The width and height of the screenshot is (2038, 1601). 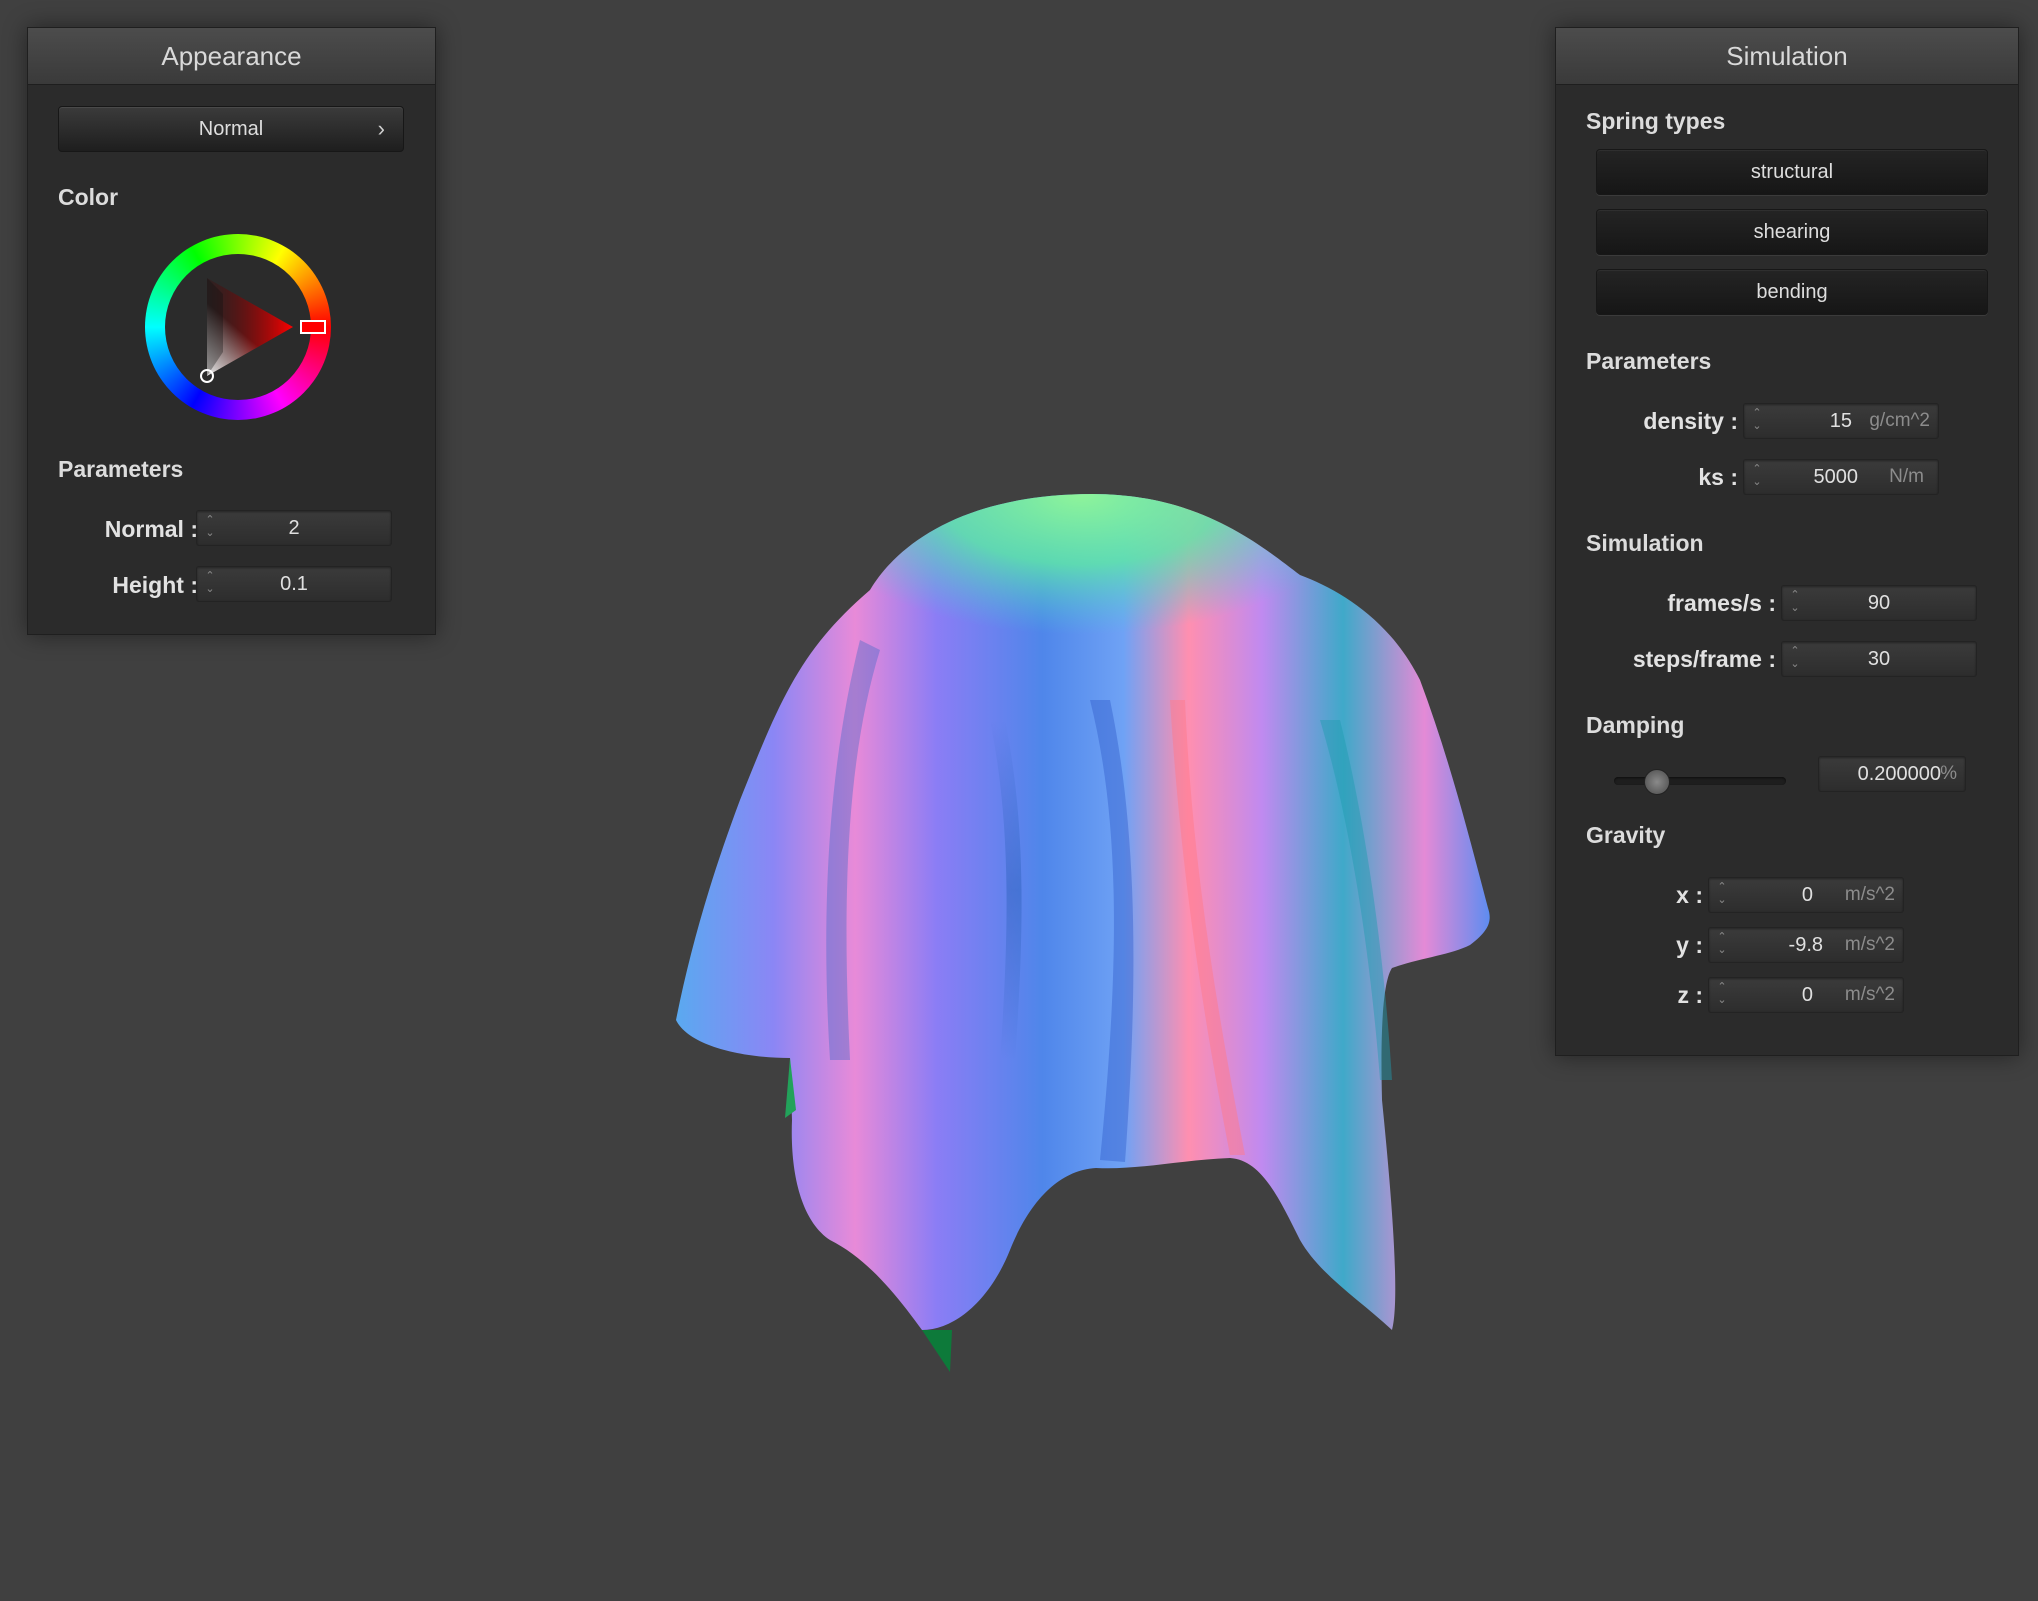 What do you see at coordinates (1836, 477) in the screenshot?
I see `ks-value: 5000` at bounding box center [1836, 477].